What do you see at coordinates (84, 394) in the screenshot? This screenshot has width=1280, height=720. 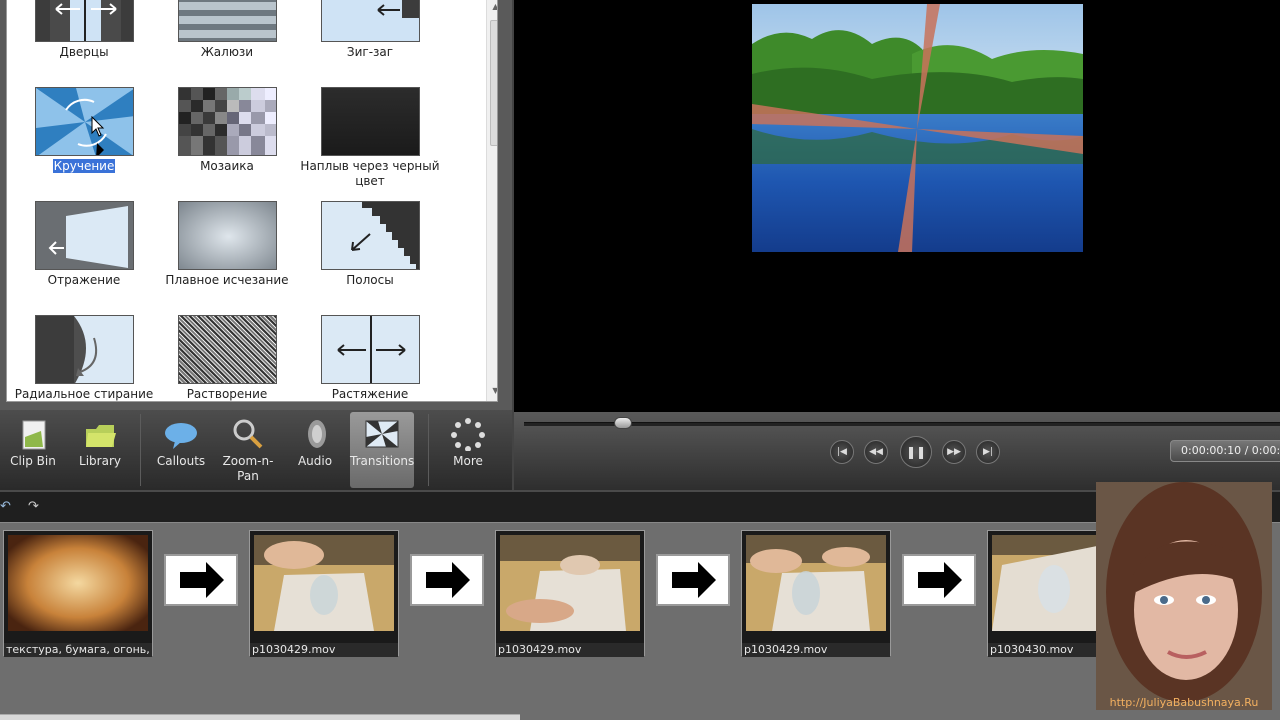 I see `transition-label: Радиальное стирание` at bounding box center [84, 394].